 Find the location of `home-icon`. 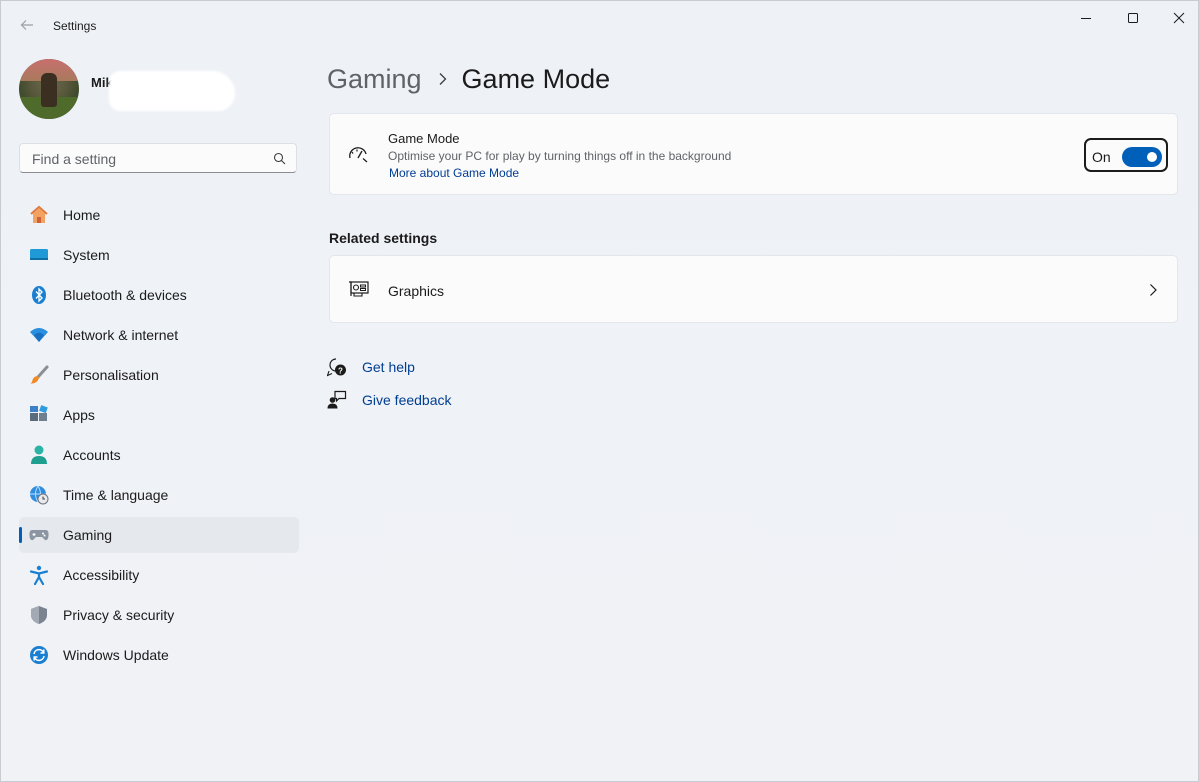

home-icon is located at coordinates (39, 215).